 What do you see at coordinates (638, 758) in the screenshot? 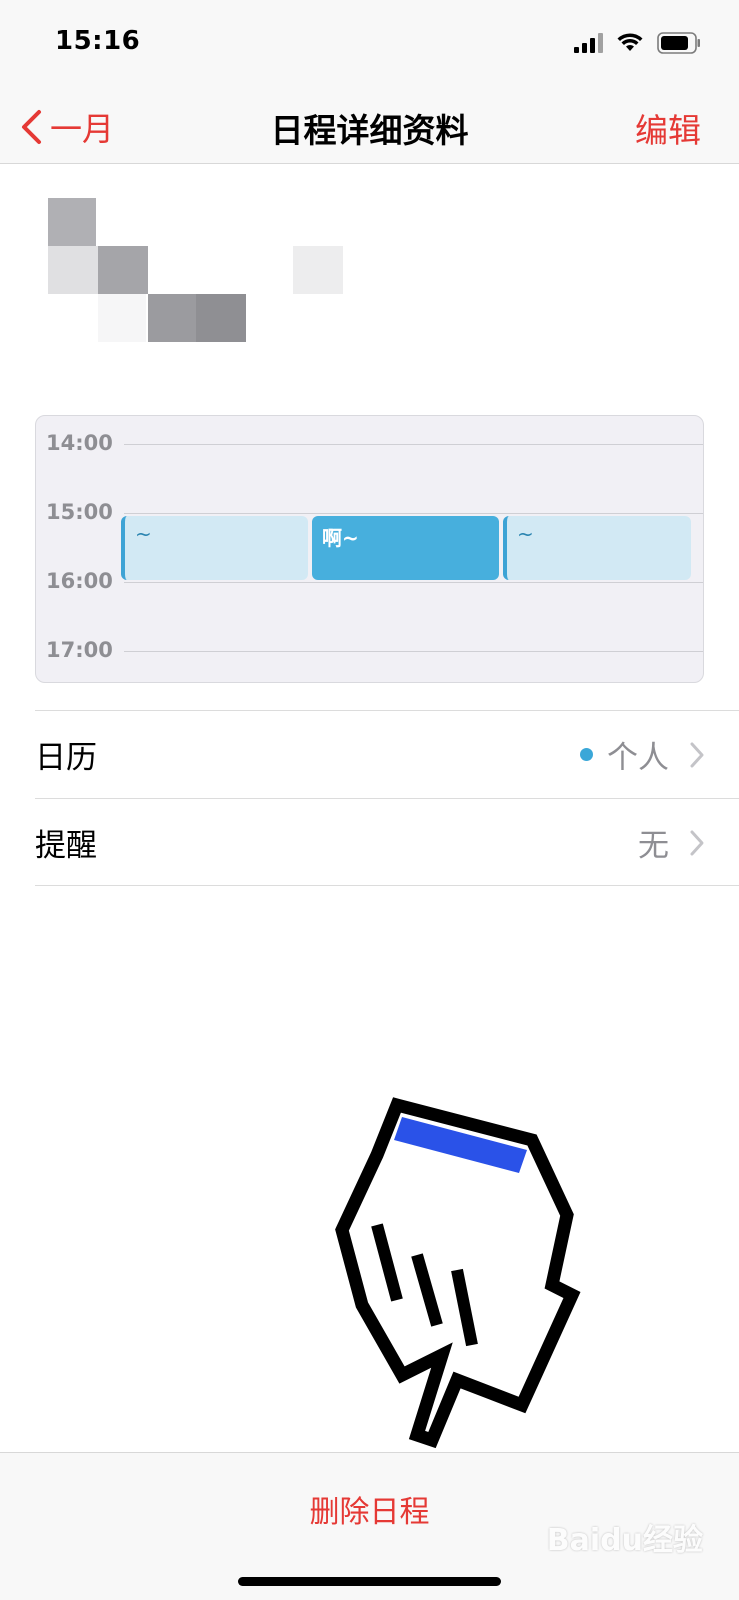
I see `calendar-name: 个人` at bounding box center [638, 758].